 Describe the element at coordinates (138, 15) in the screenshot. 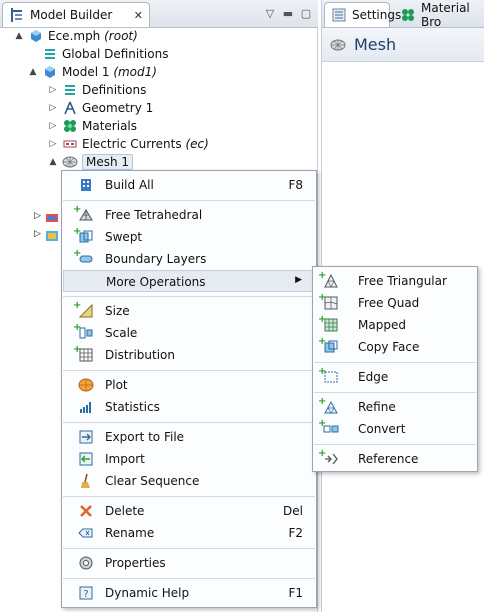

I see `close-tab-icon: ✕` at that location.